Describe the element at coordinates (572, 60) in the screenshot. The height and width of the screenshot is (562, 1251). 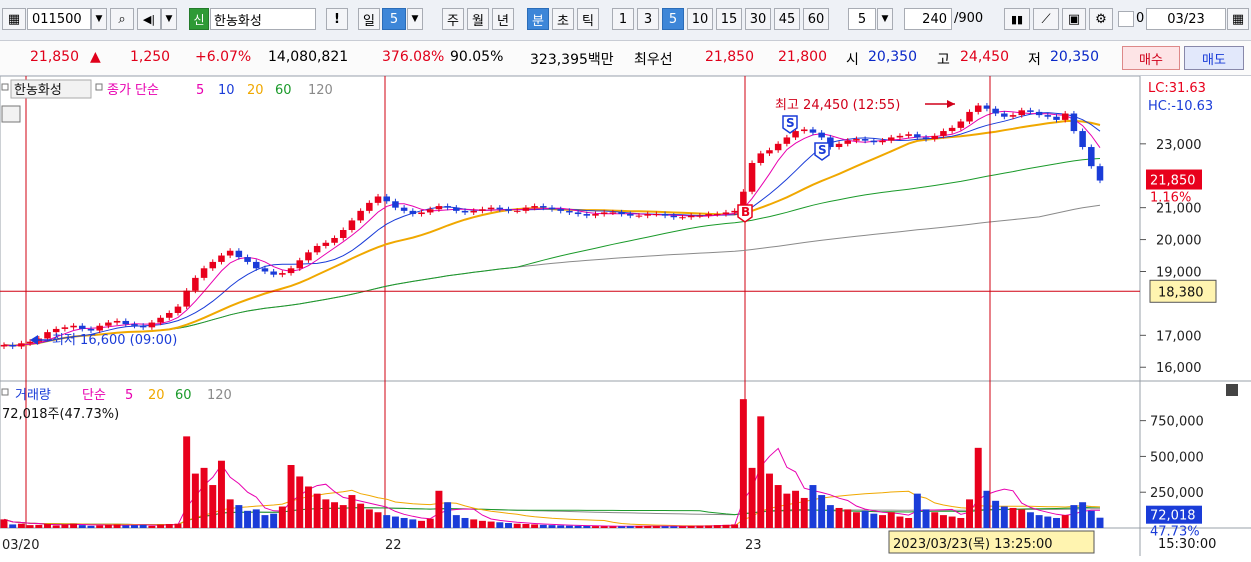
I see `trade-amount: 323,395백만` at that location.